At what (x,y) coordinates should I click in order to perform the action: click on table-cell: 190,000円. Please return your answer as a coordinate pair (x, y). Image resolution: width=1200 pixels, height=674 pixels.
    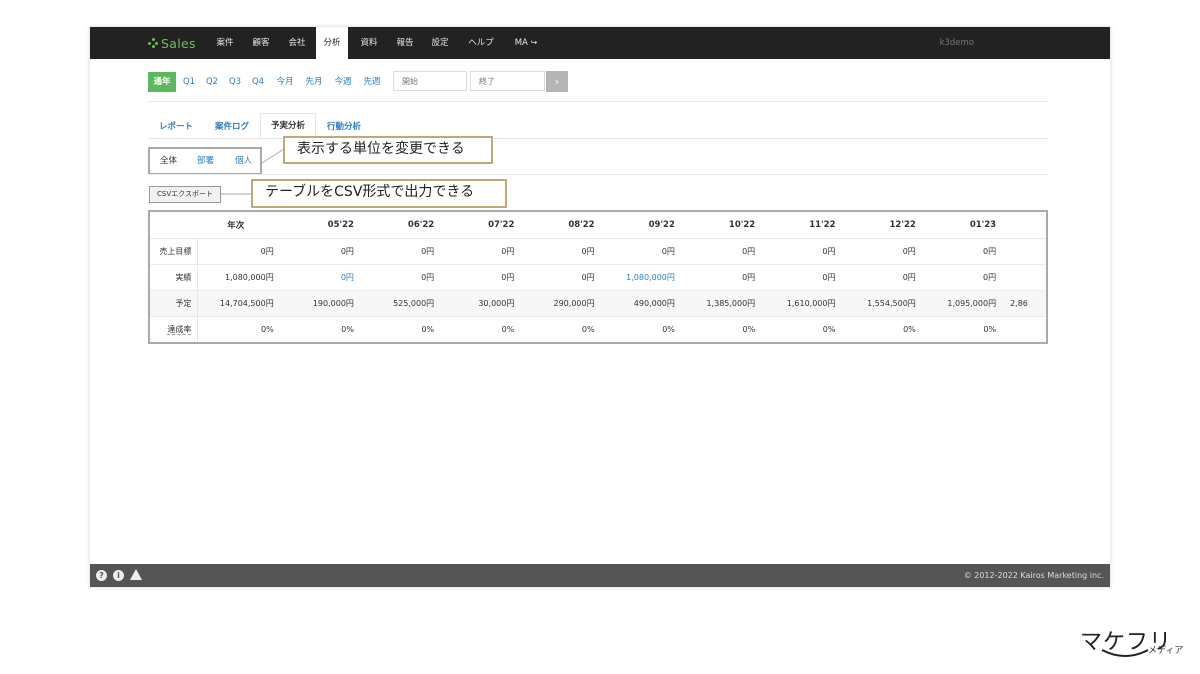
    Looking at the image, I should click on (333, 303).